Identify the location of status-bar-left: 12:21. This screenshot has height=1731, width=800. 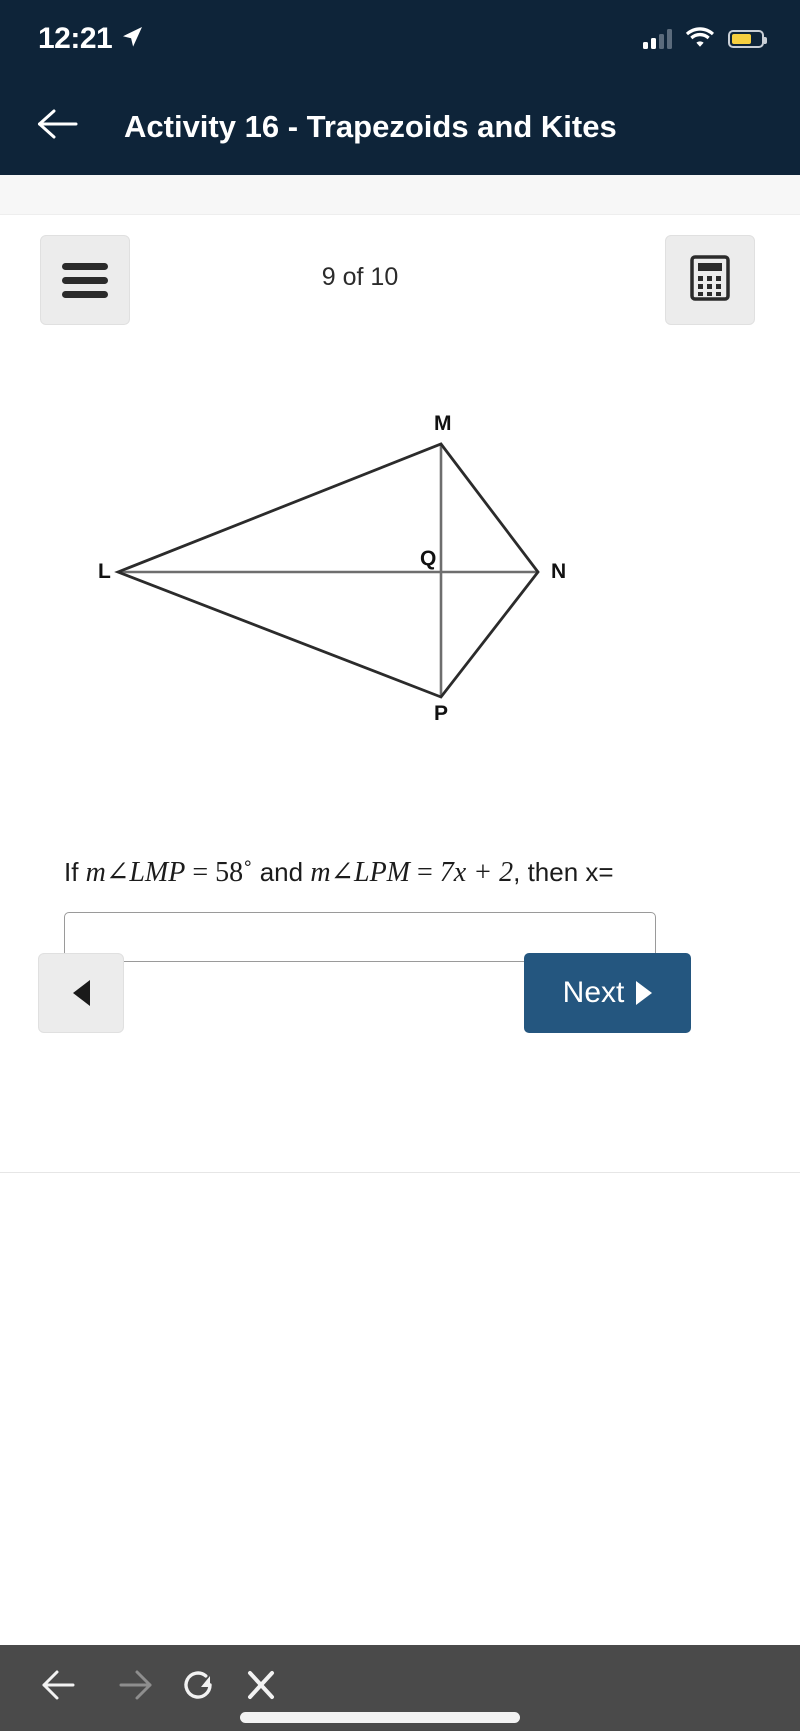
(91, 39).